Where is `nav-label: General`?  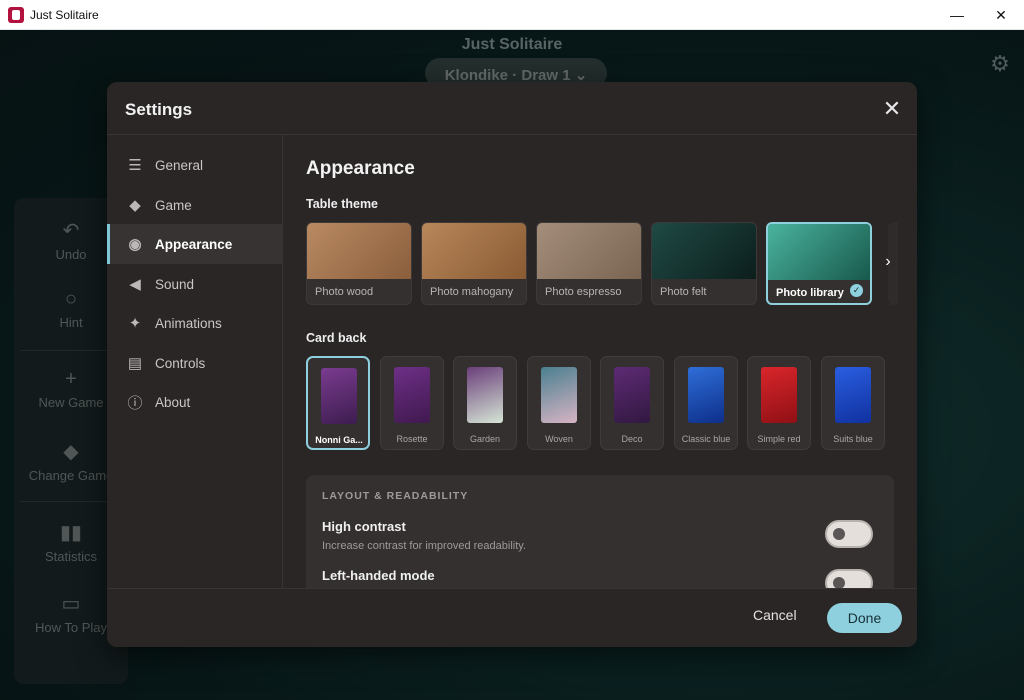 nav-label: General is located at coordinates (179, 165).